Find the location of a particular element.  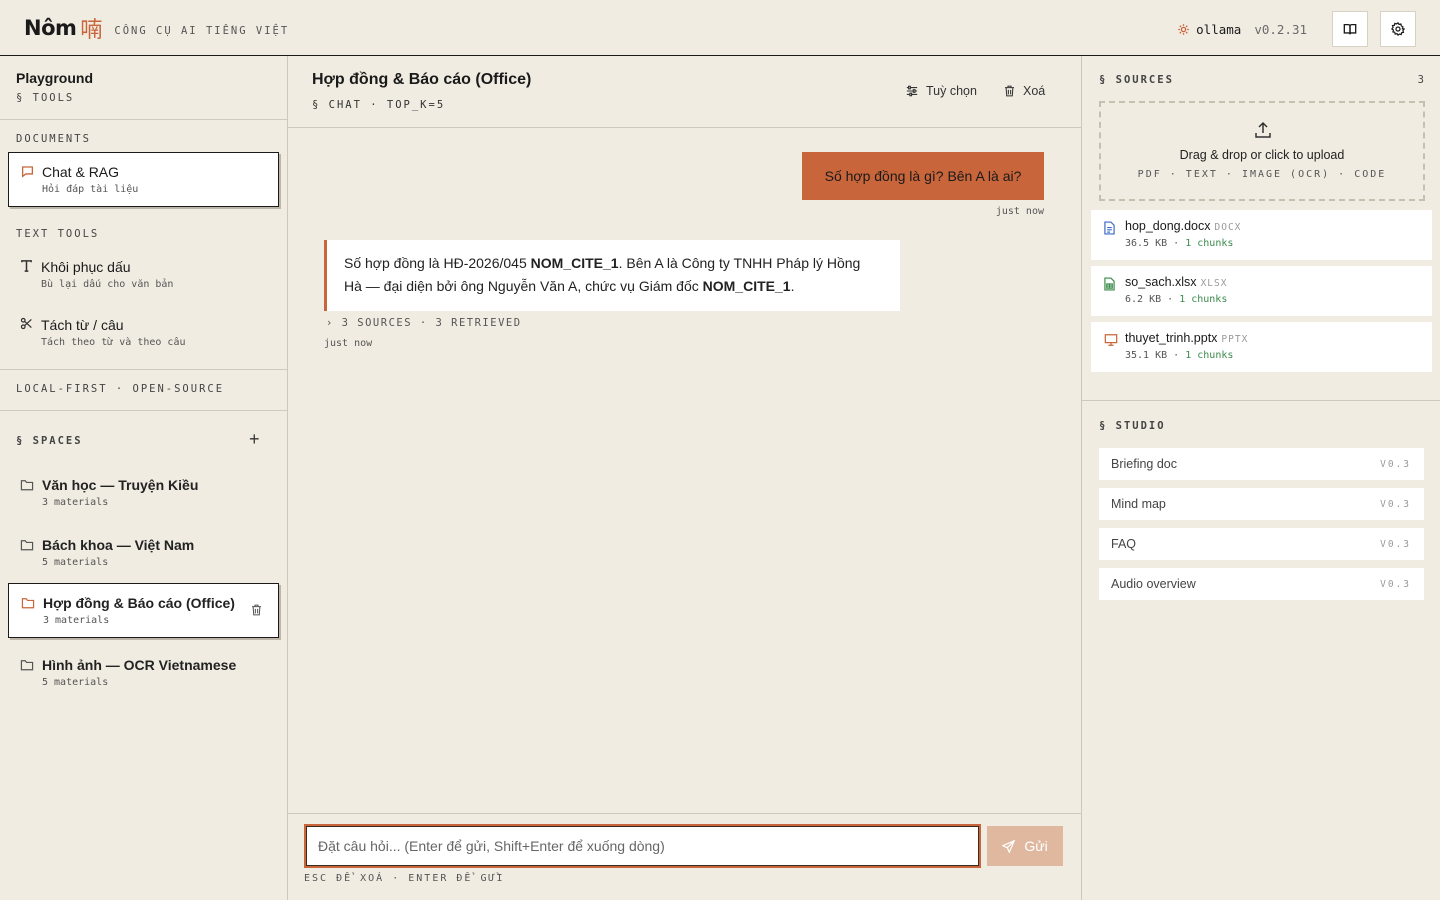

send-button: Gửi is located at coordinates (1025, 846).